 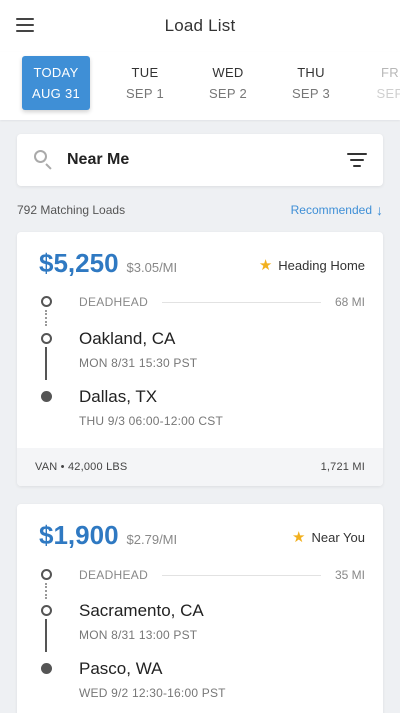 I want to click on deadhead-row: DEADHEAD 35 MI, so click(x=222, y=575).